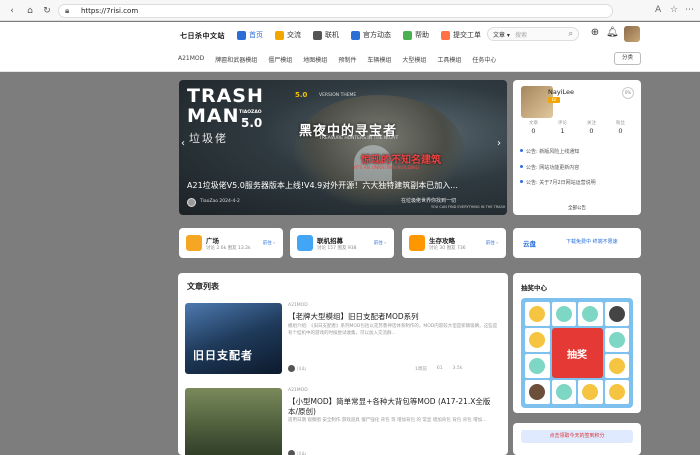 The width and height of the screenshot is (700, 455). Describe the element at coordinates (534, 288) in the screenshot. I see `lottery-heading: 抽奖中心` at that location.